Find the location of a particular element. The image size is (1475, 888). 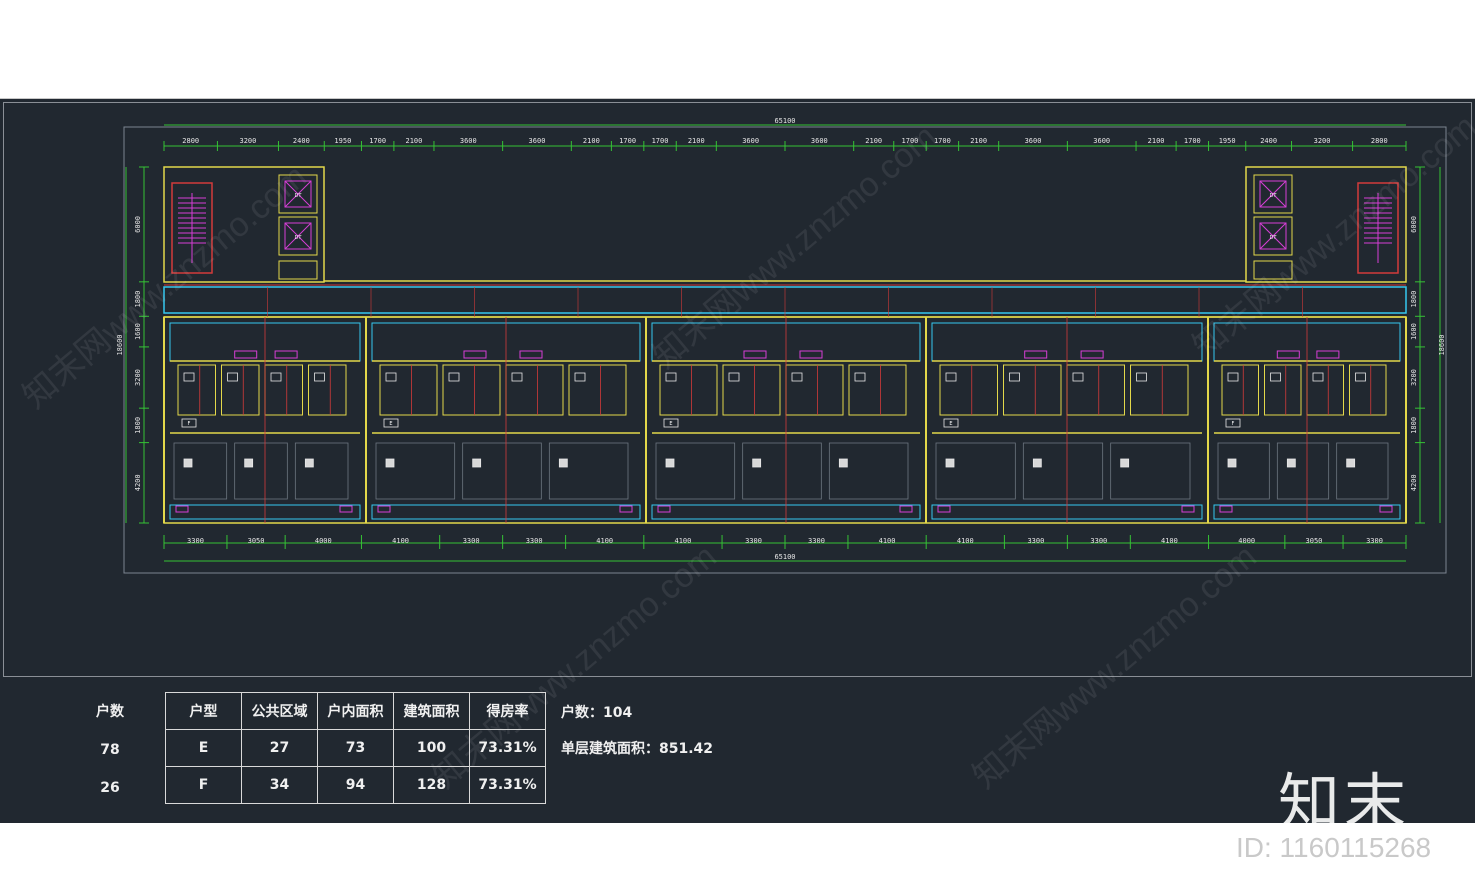

table-row: F 34 94 128 73.31% is located at coordinates (355, 785).